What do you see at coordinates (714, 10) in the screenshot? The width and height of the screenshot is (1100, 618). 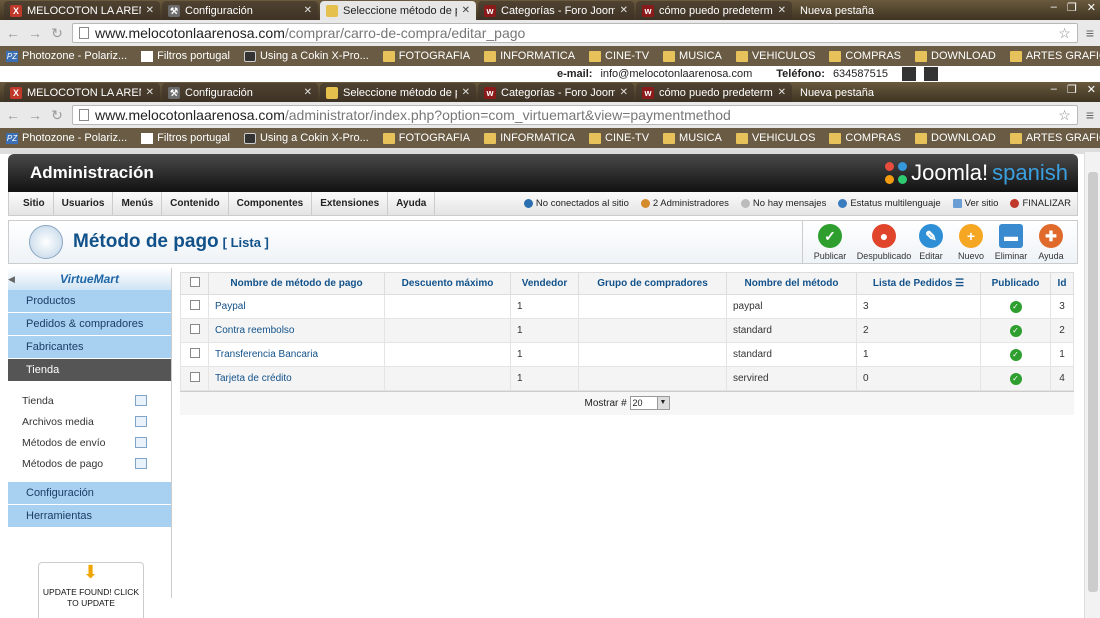 I see `browser-tab: w cómo puedo predetermin ✕` at bounding box center [714, 10].